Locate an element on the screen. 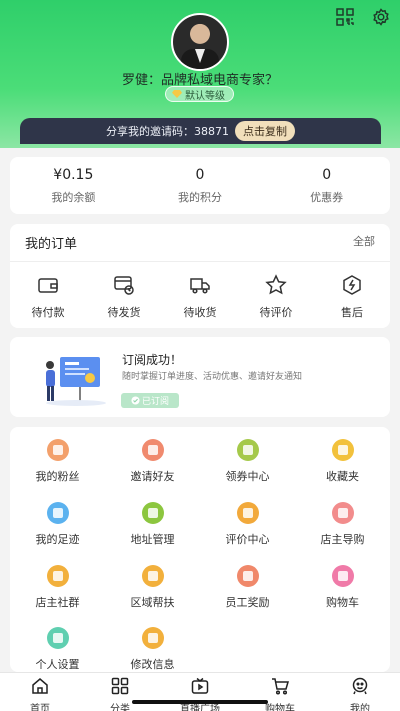 The height and width of the screenshot is (711, 400). feature-item: 收藏夹 is located at coordinates (342, 461).